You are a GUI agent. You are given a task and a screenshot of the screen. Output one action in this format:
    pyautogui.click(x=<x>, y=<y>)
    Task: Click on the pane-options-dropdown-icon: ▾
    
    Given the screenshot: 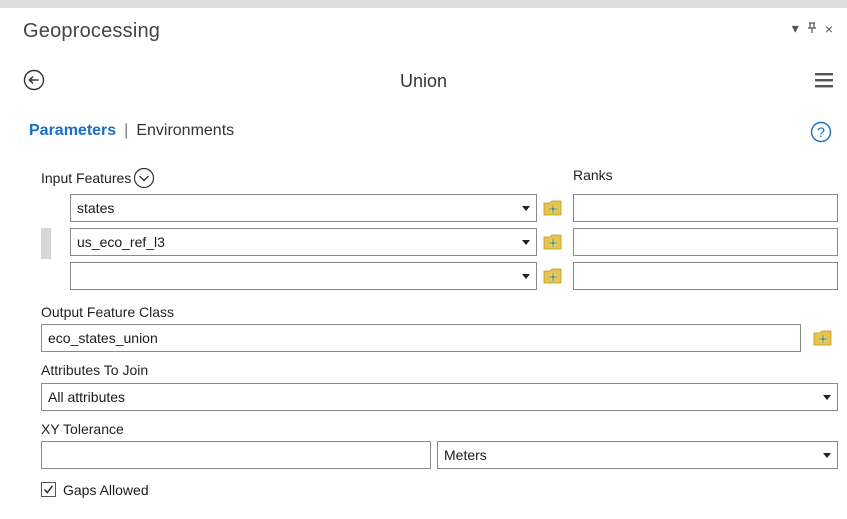 What is the action you would take?
    pyautogui.click(x=795, y=28)
    